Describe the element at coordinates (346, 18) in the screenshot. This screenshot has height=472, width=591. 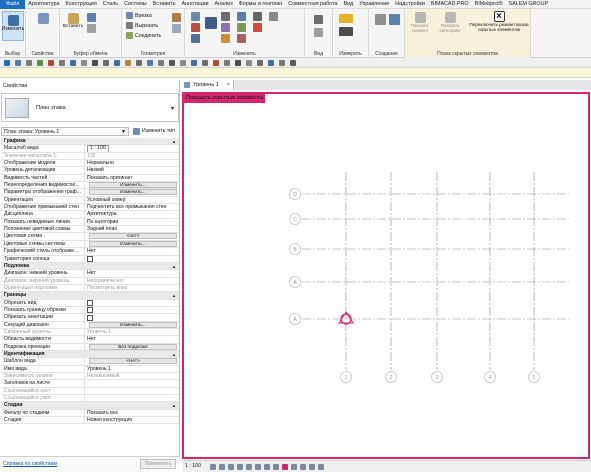
I see `measure-icon` at that location.